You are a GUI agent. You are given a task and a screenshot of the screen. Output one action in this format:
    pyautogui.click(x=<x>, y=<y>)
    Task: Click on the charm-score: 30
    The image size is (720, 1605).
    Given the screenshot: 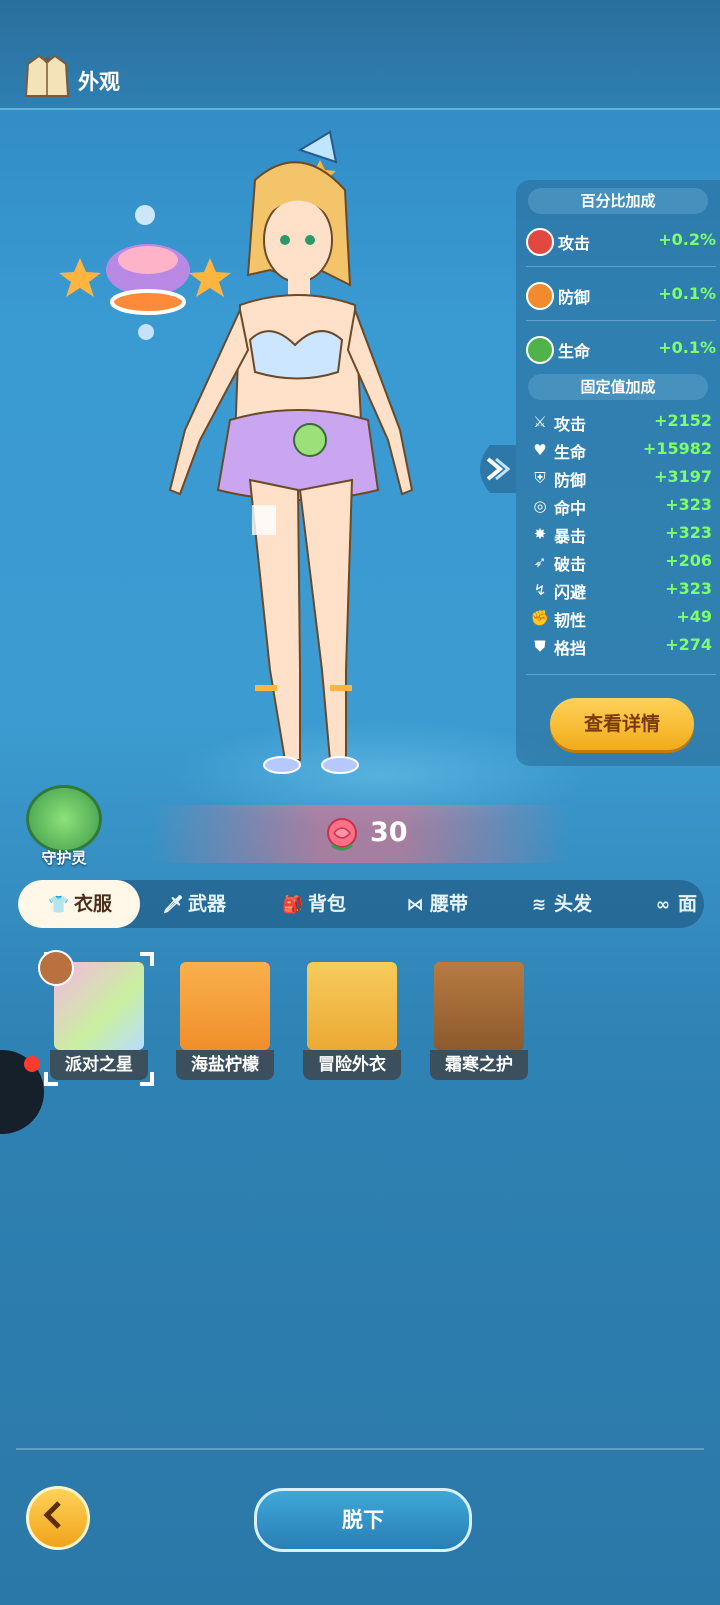 What is the action you would take?
    pyautogui.click(x=360, y=834)
    